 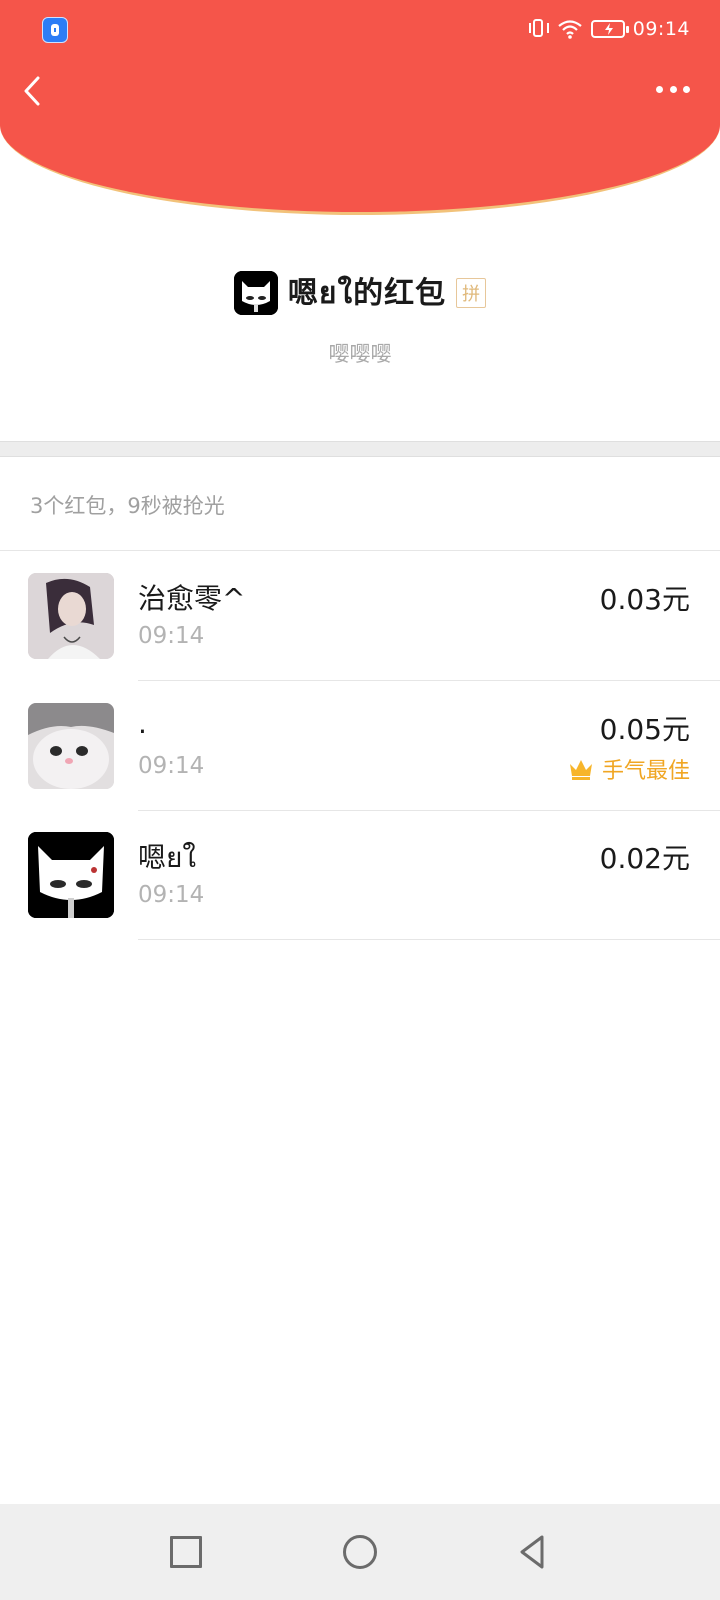 What do you see at coordinates (360, 875) in the screenshot?
I see `record-row: 嗯ยใ 09:14 0.02元` at bounding box center [360, 875].